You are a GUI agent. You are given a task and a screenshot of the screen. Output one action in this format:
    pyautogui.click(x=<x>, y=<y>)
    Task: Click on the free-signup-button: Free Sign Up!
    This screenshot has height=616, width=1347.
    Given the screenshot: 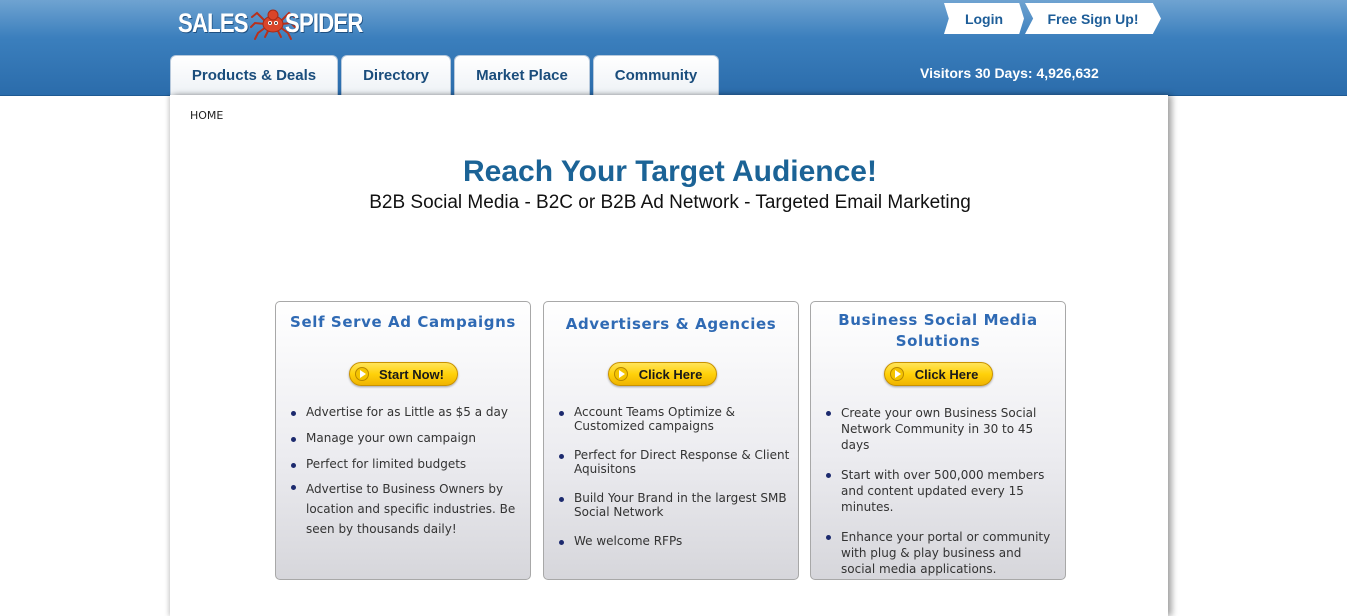 What is the action you would take?
    pyautogui.click(x=1093, y=18)
    